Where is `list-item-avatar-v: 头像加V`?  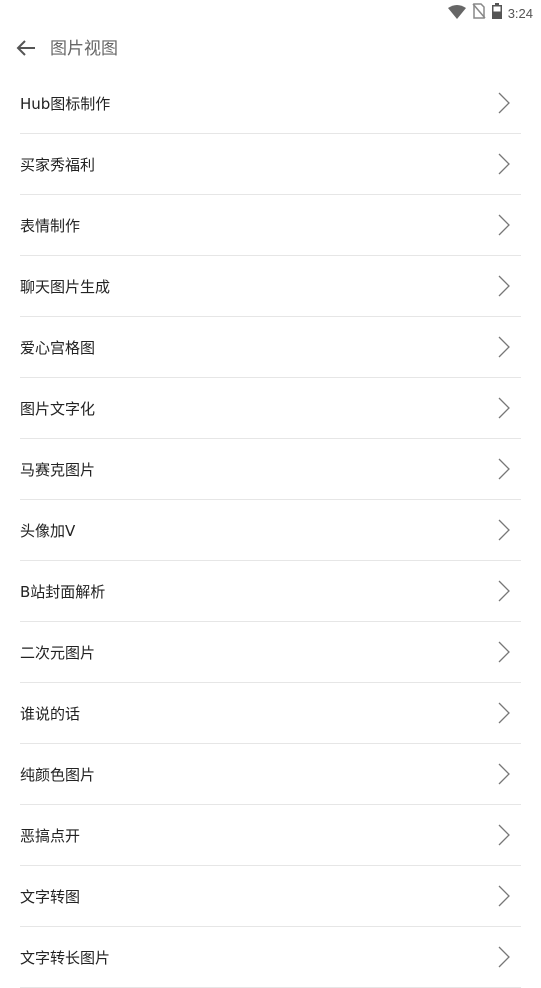 list-item-avatar-v: 头像加V is located at coordinates (270, 530).